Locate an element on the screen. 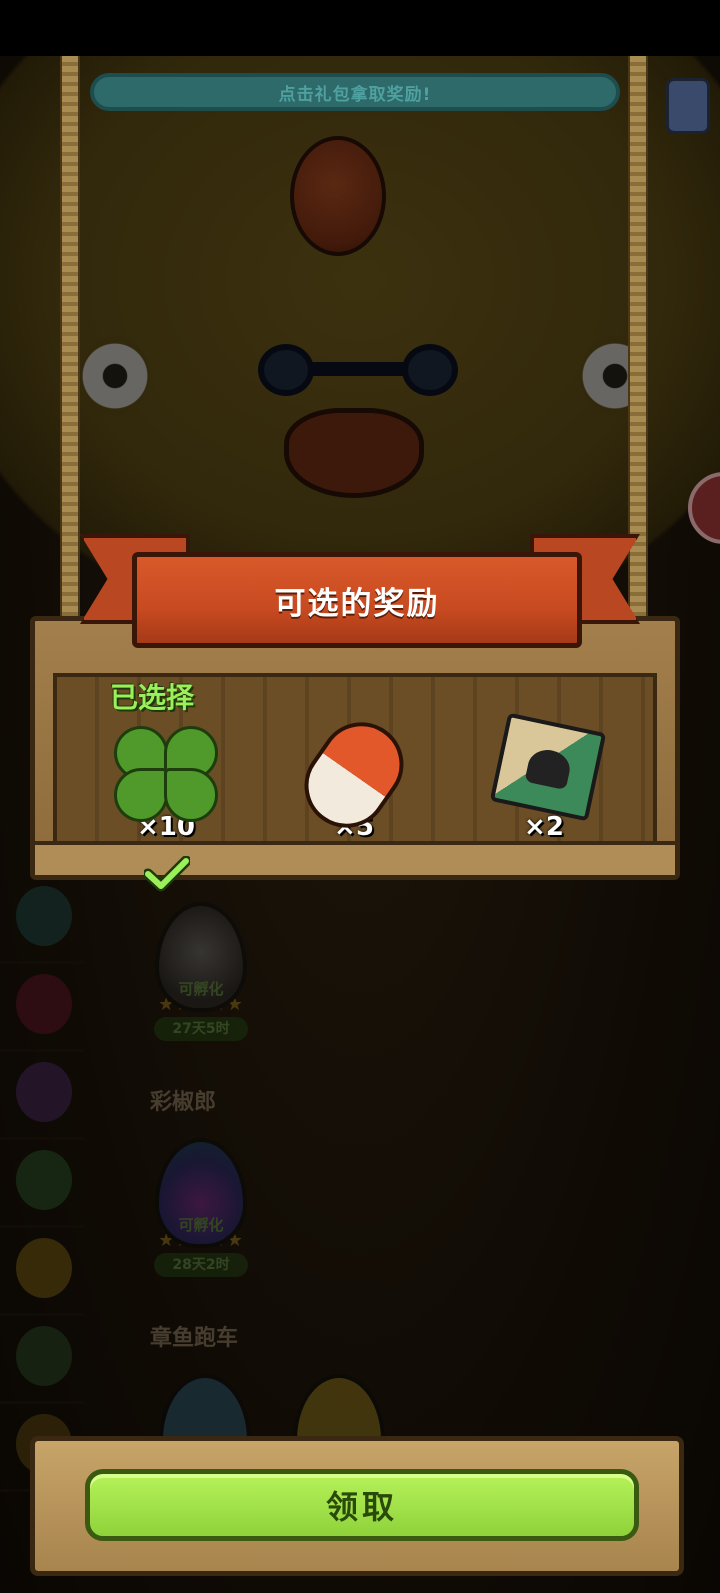  bottom-panel: 领取 is located at coordinates (357, 1506).